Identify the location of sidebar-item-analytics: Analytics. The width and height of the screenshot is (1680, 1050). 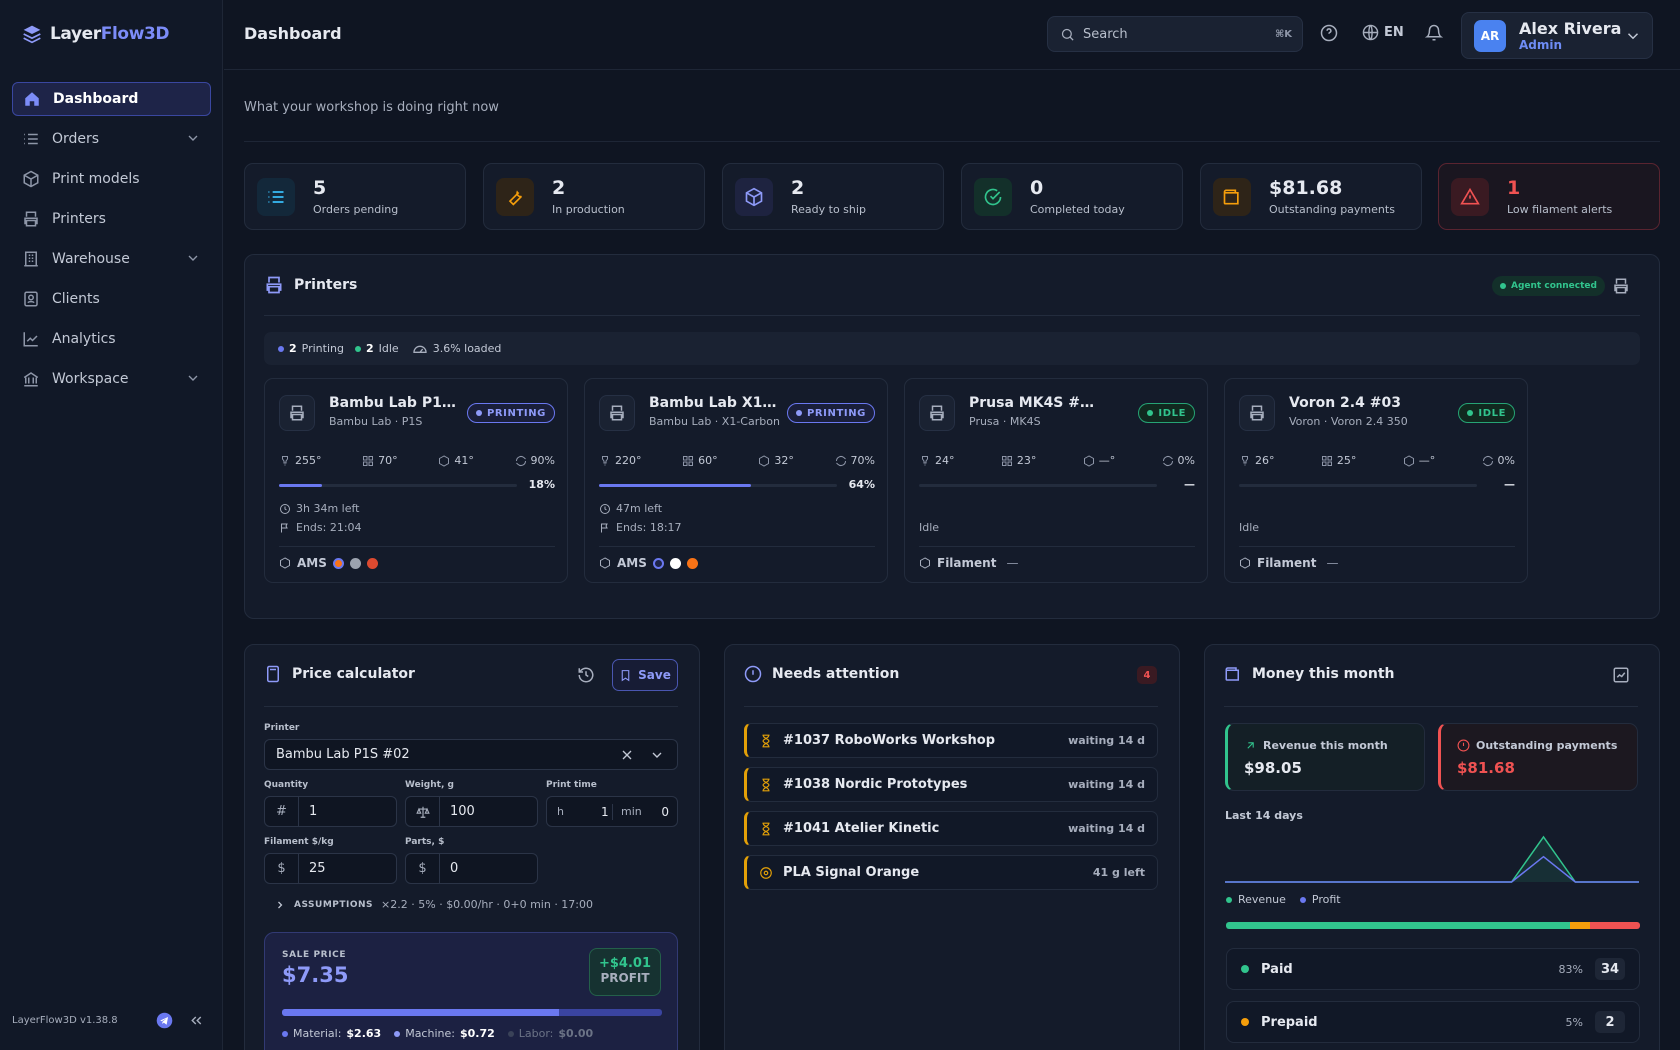
(111, 339).